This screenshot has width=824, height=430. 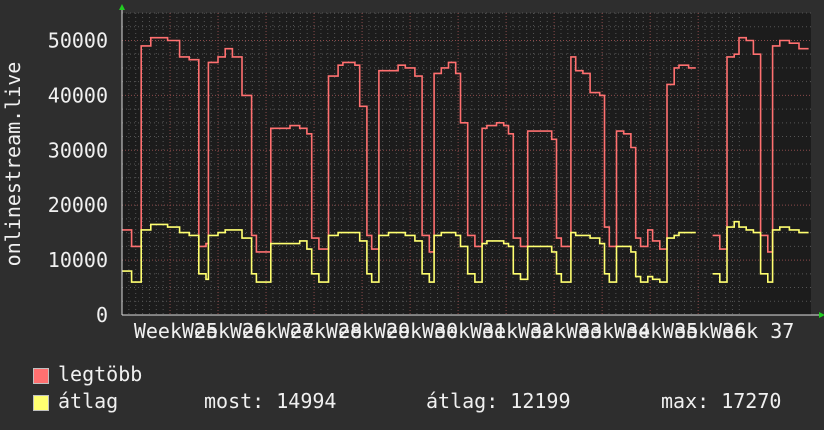 I want to click on y-tick-label: 0, so click(x=102, y=315).